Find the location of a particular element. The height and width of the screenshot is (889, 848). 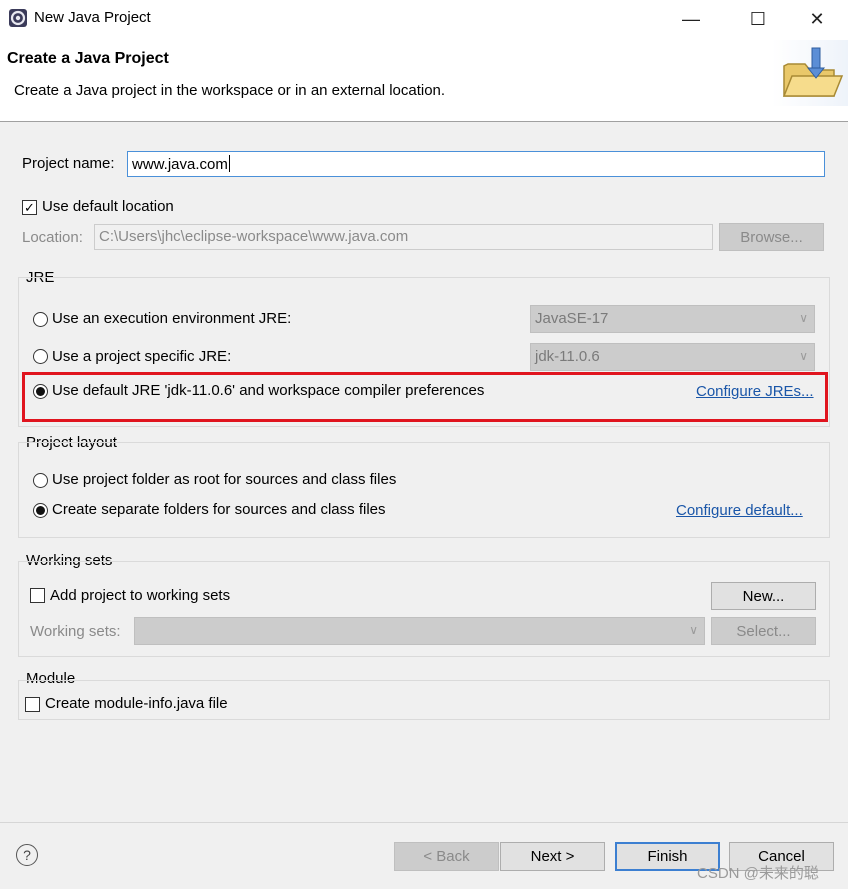

create-module-info-label: Create module-info.java file is located at coordinates (136, 703).